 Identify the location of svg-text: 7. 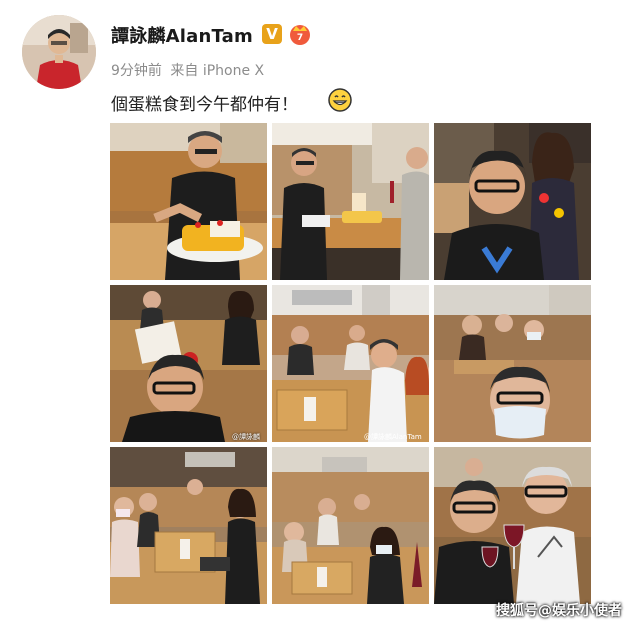
(300, 38).